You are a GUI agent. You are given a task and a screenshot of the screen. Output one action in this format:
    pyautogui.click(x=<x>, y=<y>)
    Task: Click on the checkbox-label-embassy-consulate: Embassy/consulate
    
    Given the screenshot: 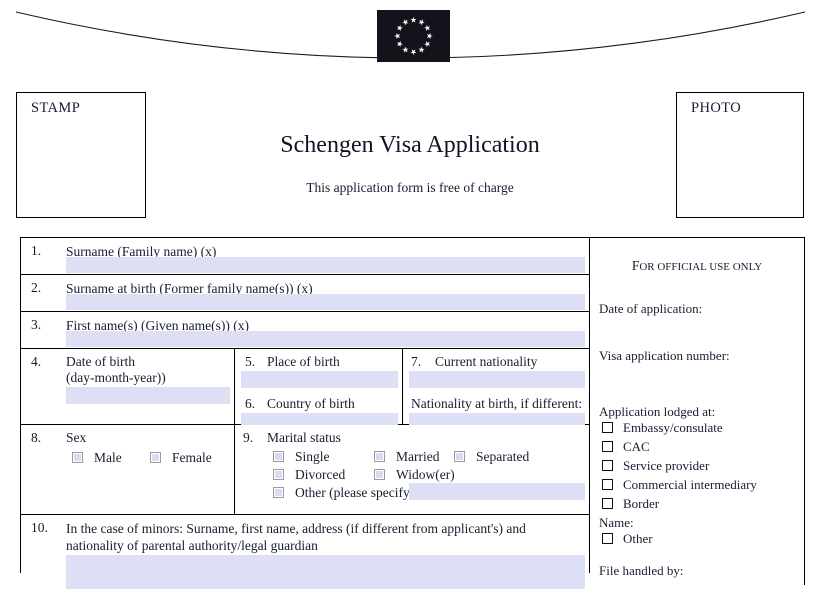 What is the action you would take?
    pyautogui.click(x=673, y=427)
    